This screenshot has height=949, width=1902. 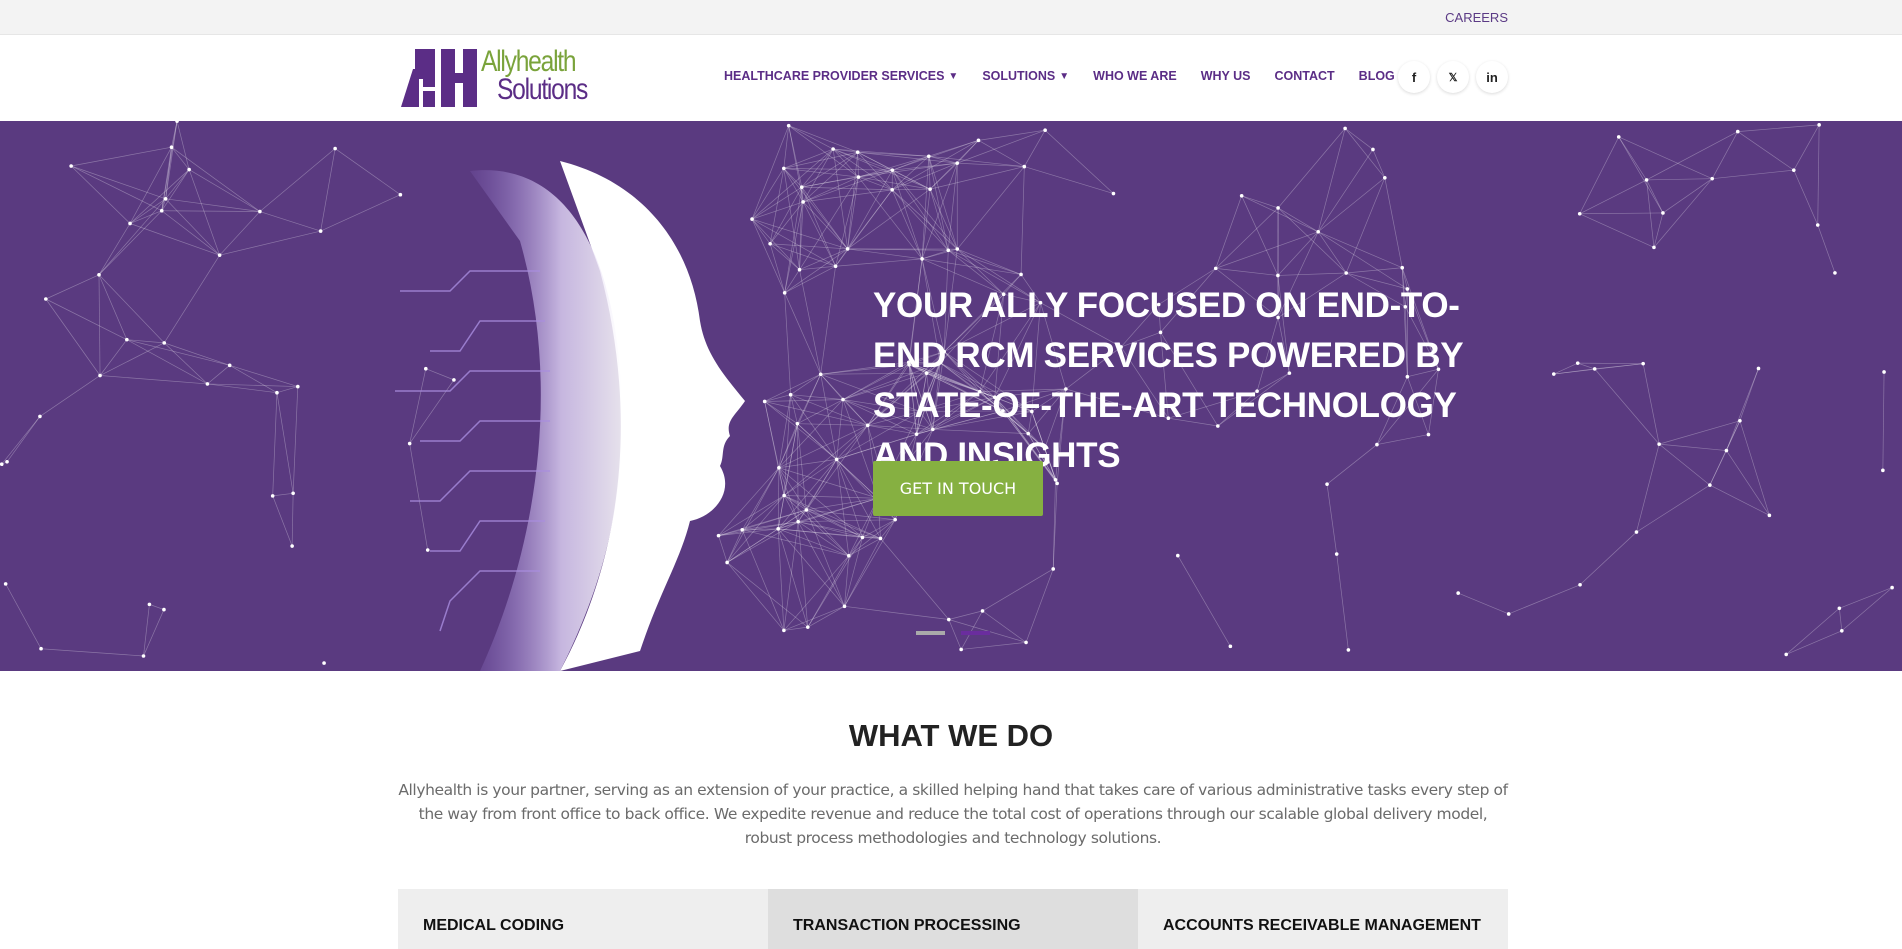 I want to click on nav-healthcare-provider-services: HEALTHCARE PROVIDER SERVICES ▼, so click(x=841, y=76).